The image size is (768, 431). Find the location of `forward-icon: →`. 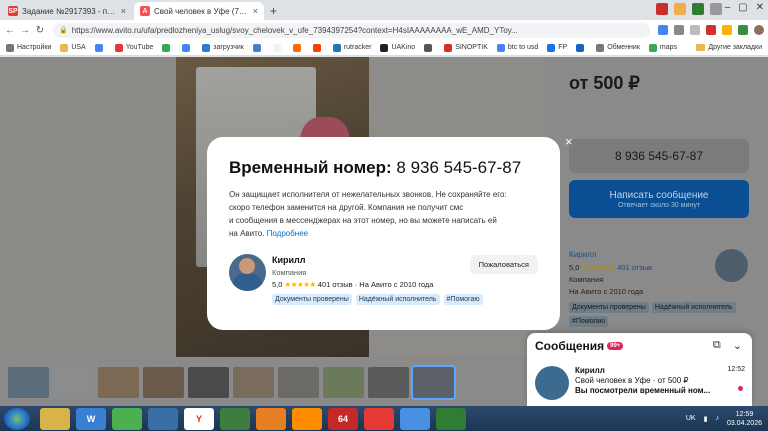

forward-icon: → is located at coordinates (25, 30).